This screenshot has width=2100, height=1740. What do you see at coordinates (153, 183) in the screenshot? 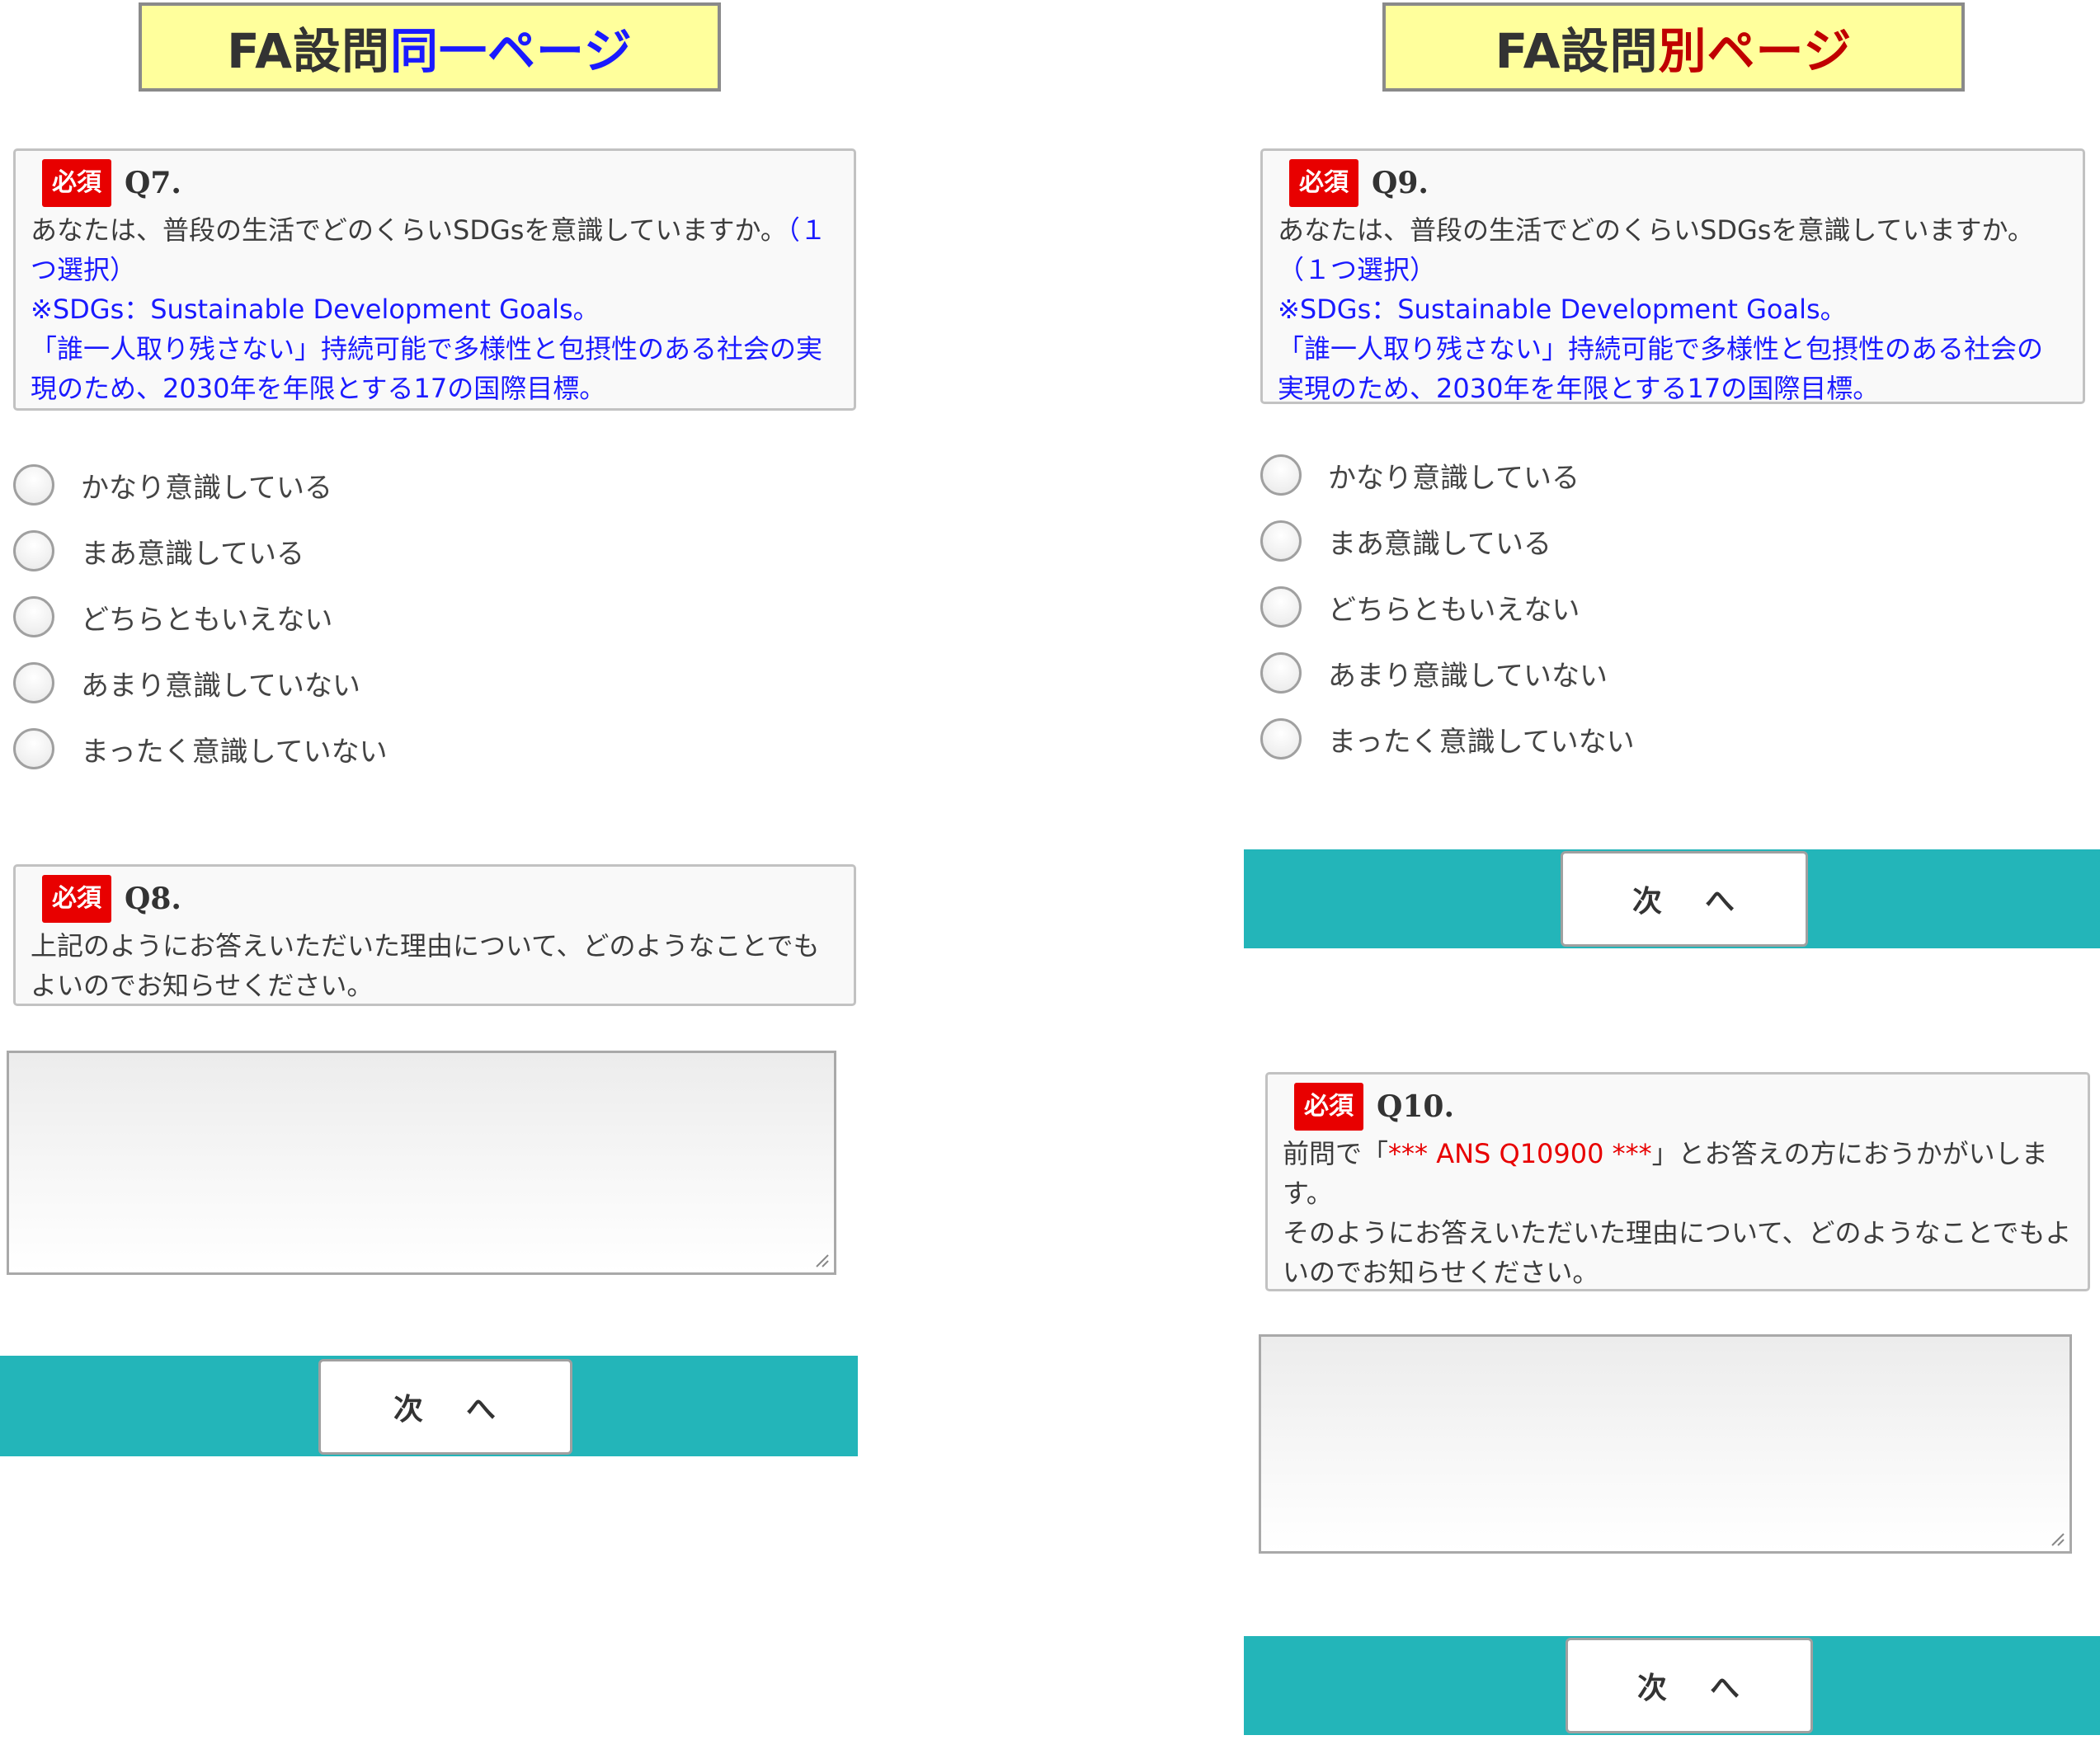
I see `question-number: Q7.` at bounding box center [153, 183].